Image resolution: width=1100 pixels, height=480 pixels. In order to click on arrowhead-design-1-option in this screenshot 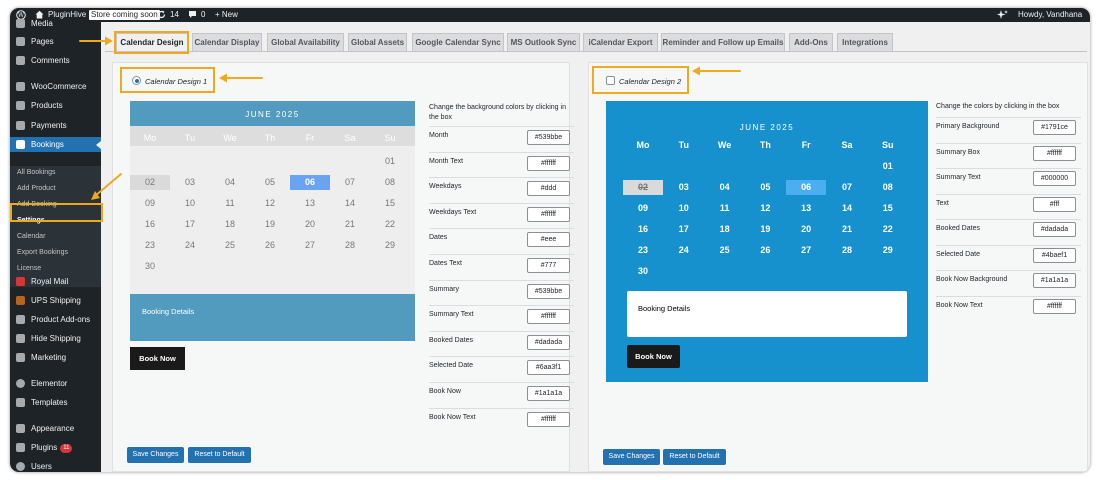, I will do `click(223, 78)`.